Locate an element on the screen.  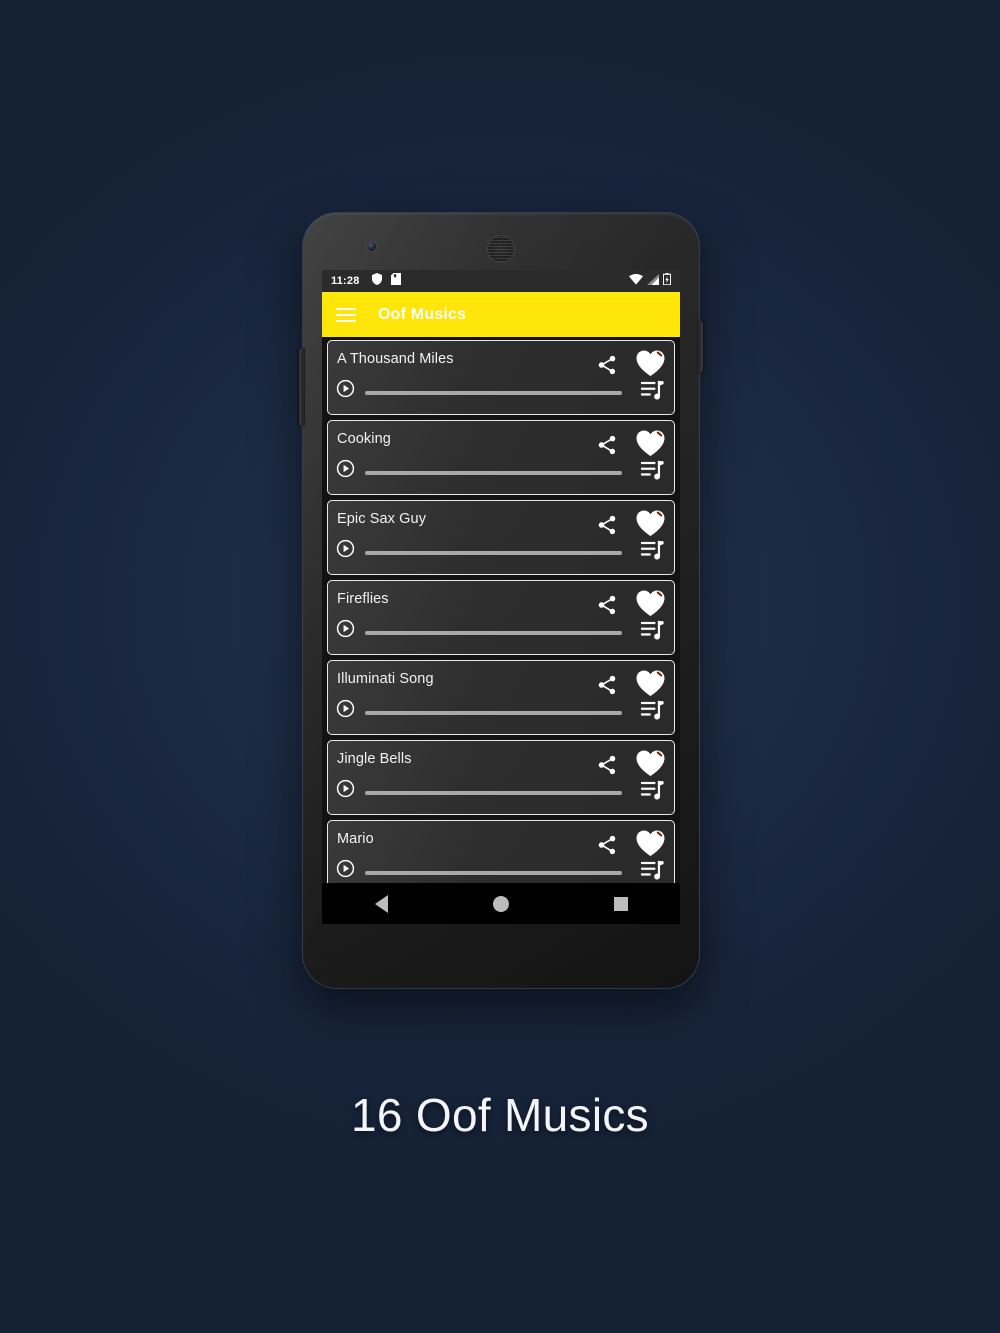
song-title: Jingle Bells is located at coordinates (374, 759).